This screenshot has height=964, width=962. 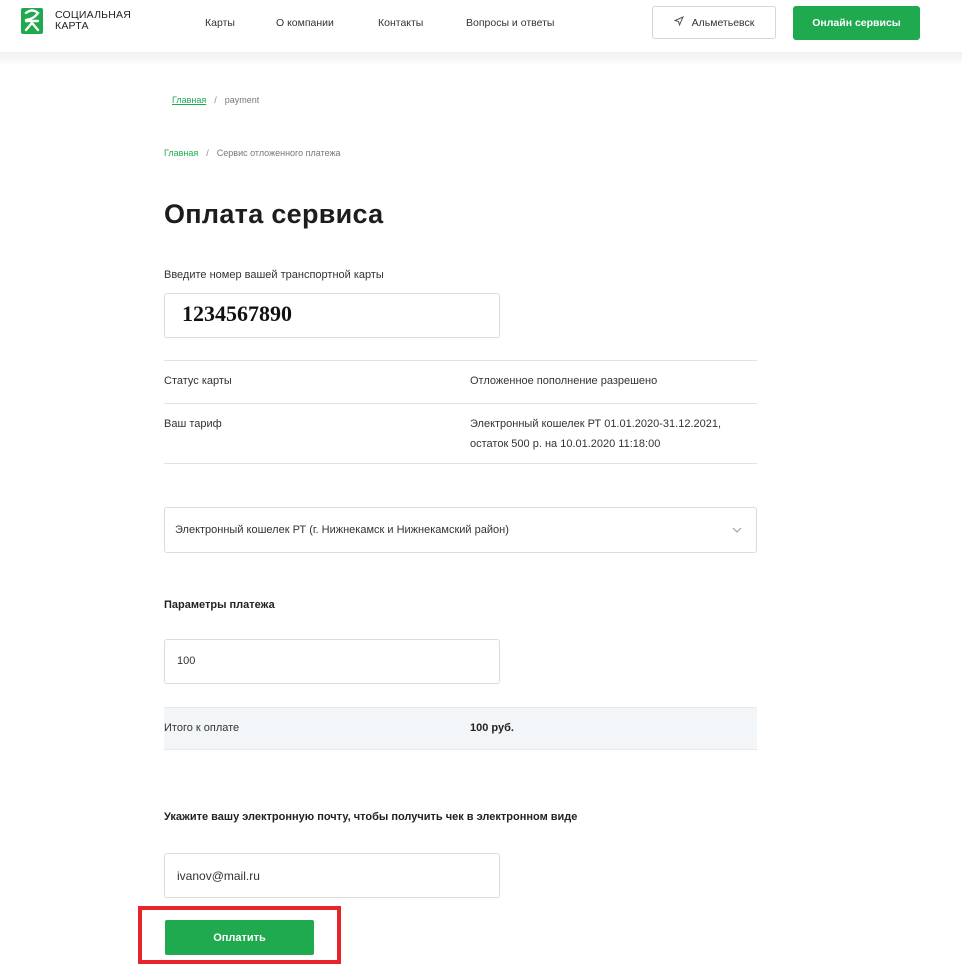 What do you see at coordinates (856, 23) in the screenshot?
I see `online-services-button: Онлайн сервисы` at bounding box center [856, 23].